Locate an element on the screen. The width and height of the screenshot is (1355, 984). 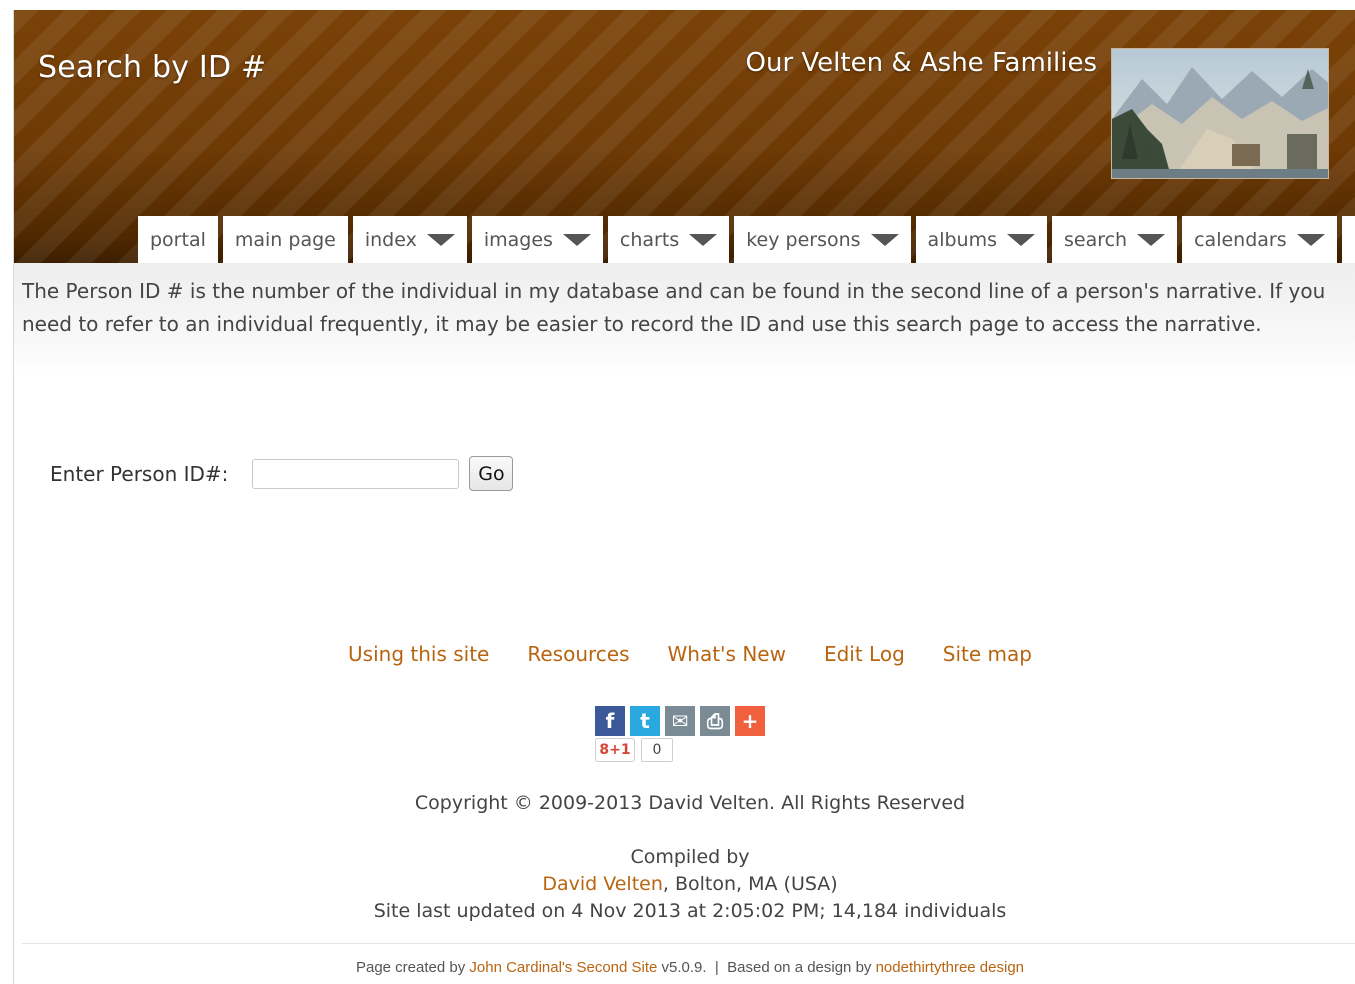
nav-label: main page is located at coordinates (285, 239).